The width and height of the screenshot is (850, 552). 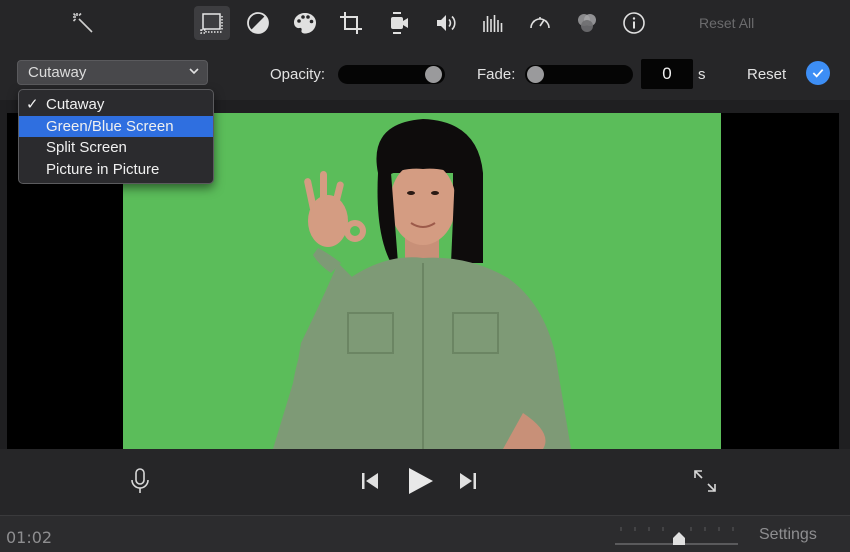 I want to click on zoom-slider-knob, so click(x=679, y=538).